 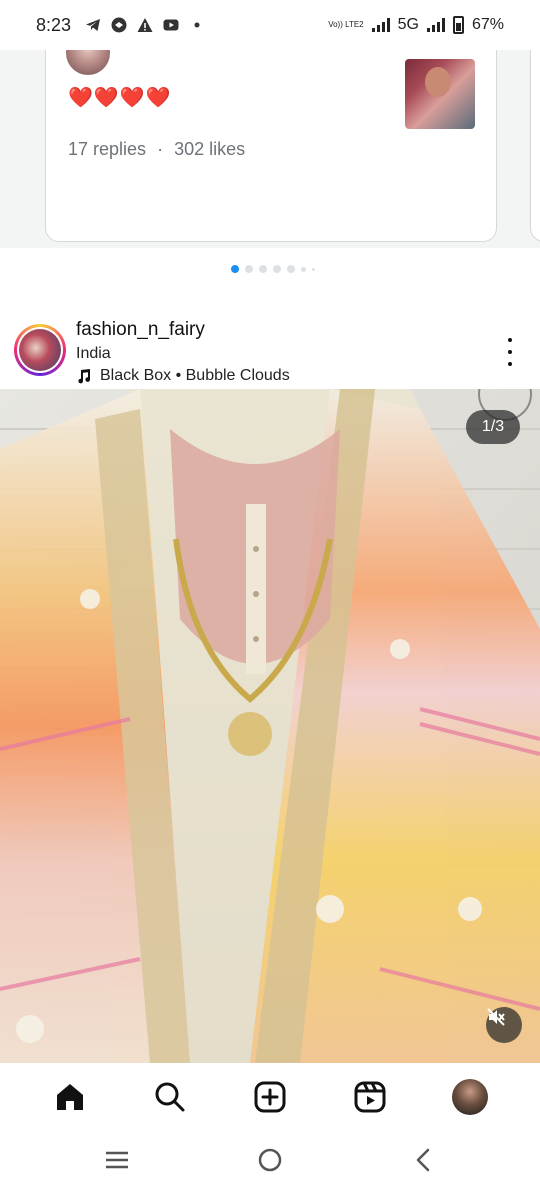 I want to click on comment-meta: 17 replies · 302 likes, so click(x=156, y=149).